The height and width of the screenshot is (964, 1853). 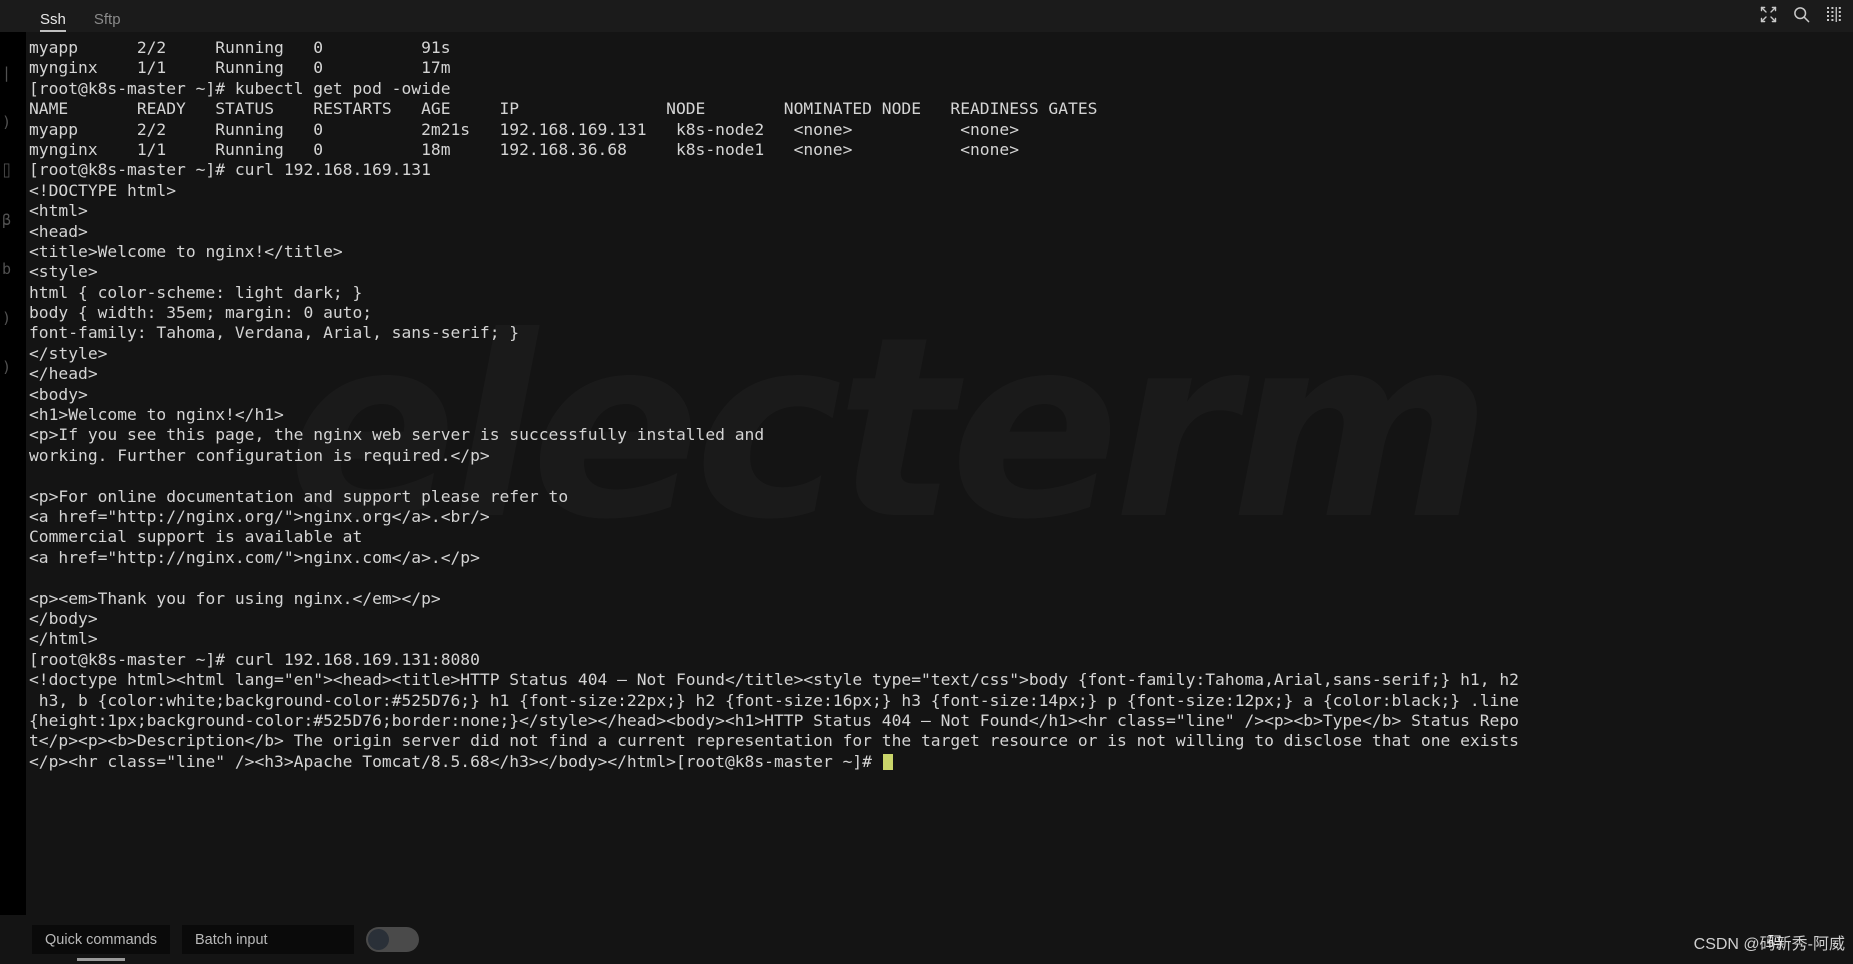 I want to click on csdn-watermark: CSDN @码新秀-阿威 码, so click(x=1769, y=942).